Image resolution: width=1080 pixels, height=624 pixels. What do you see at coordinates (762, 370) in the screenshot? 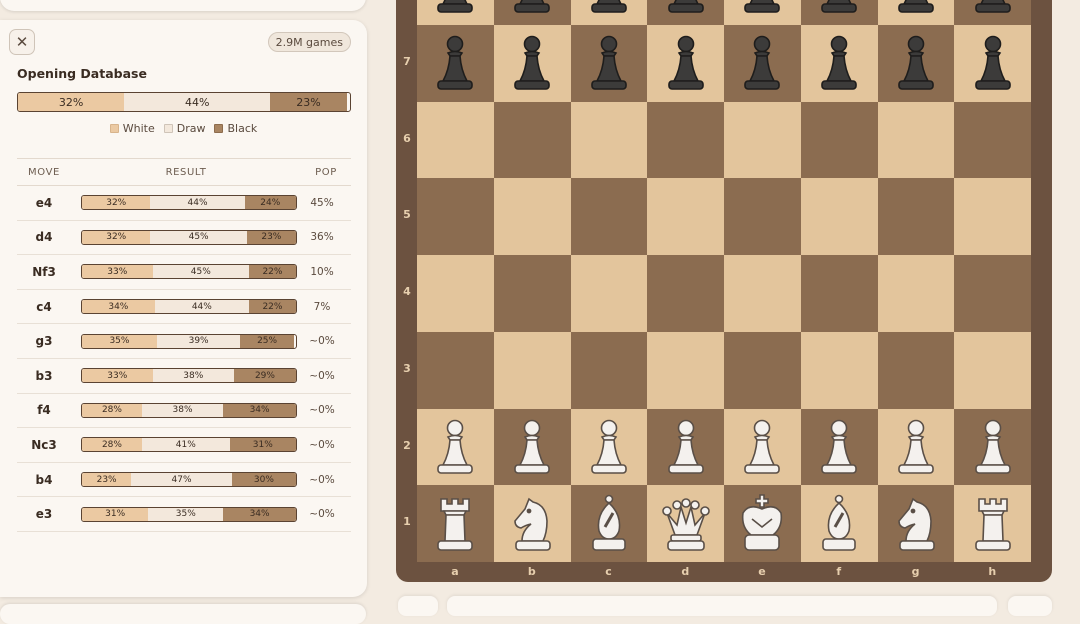
I see `board-square-e3` at bounding box center [762, 370].